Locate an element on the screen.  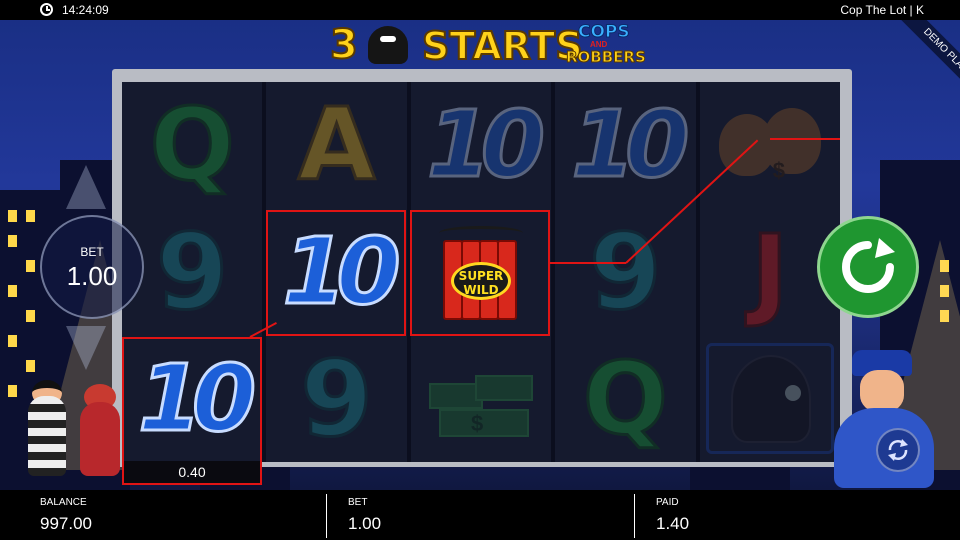
reel-cell is located at coordinates (770, 398).